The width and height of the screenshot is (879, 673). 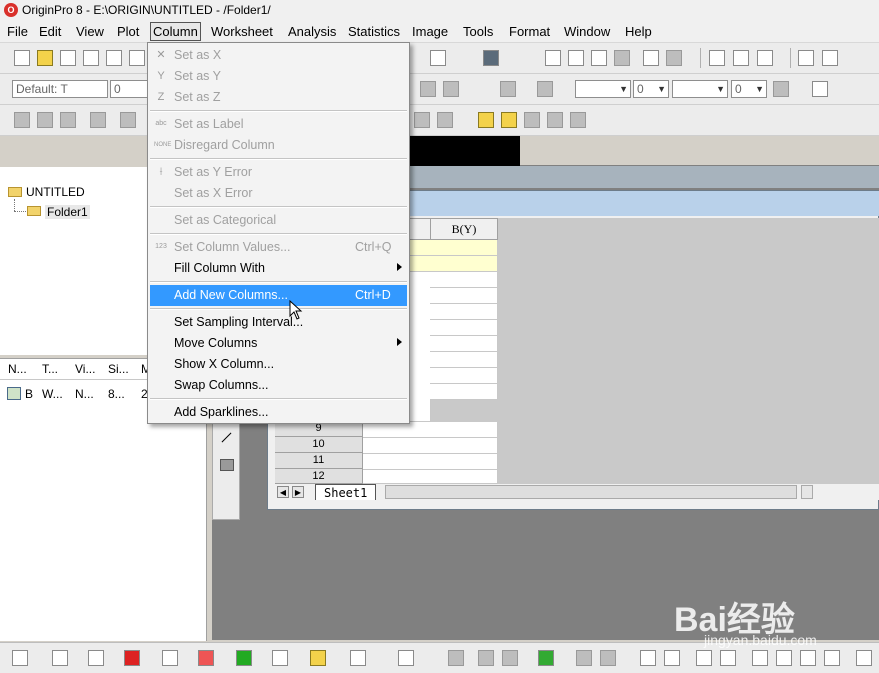 What do you see at coordinates (96, 658) in the screenshot?
I see `line-symbol-plot-icon` at bounding box center [96, 658].